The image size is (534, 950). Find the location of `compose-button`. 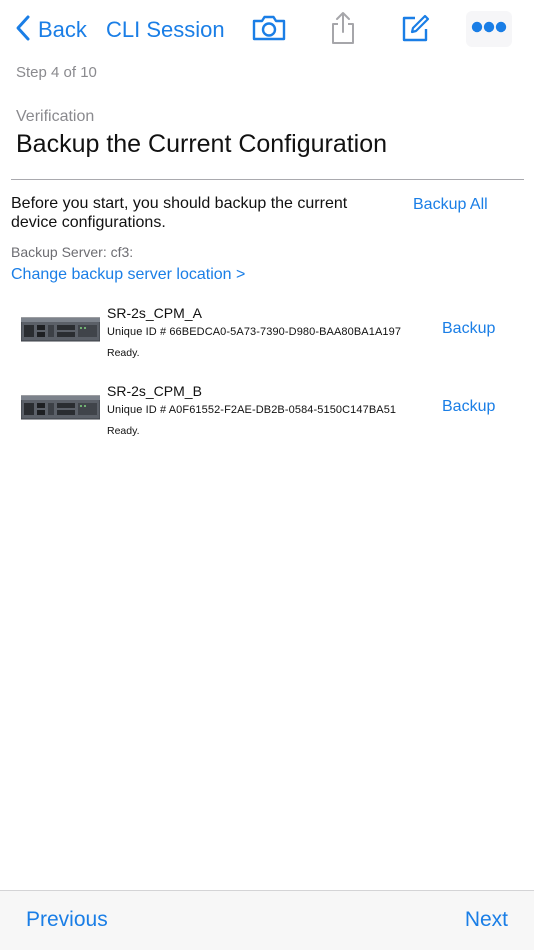

compose-button is located at coordinates (415, 30).